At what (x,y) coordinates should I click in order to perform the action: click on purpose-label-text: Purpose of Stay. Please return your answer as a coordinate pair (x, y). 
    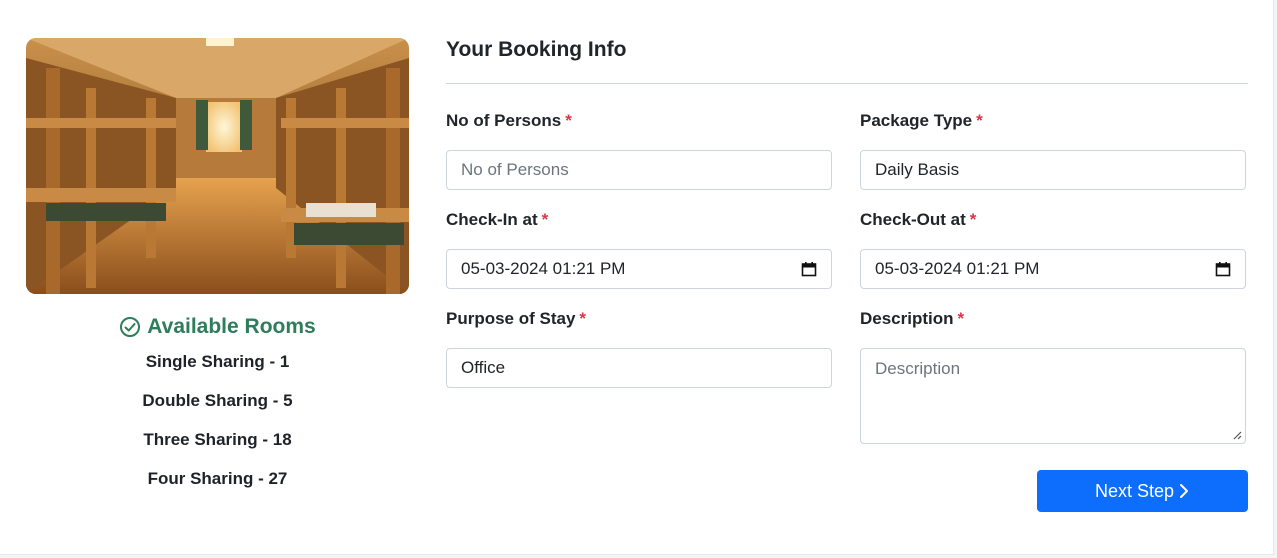
    Looking at the image, I should click on (511, 318).